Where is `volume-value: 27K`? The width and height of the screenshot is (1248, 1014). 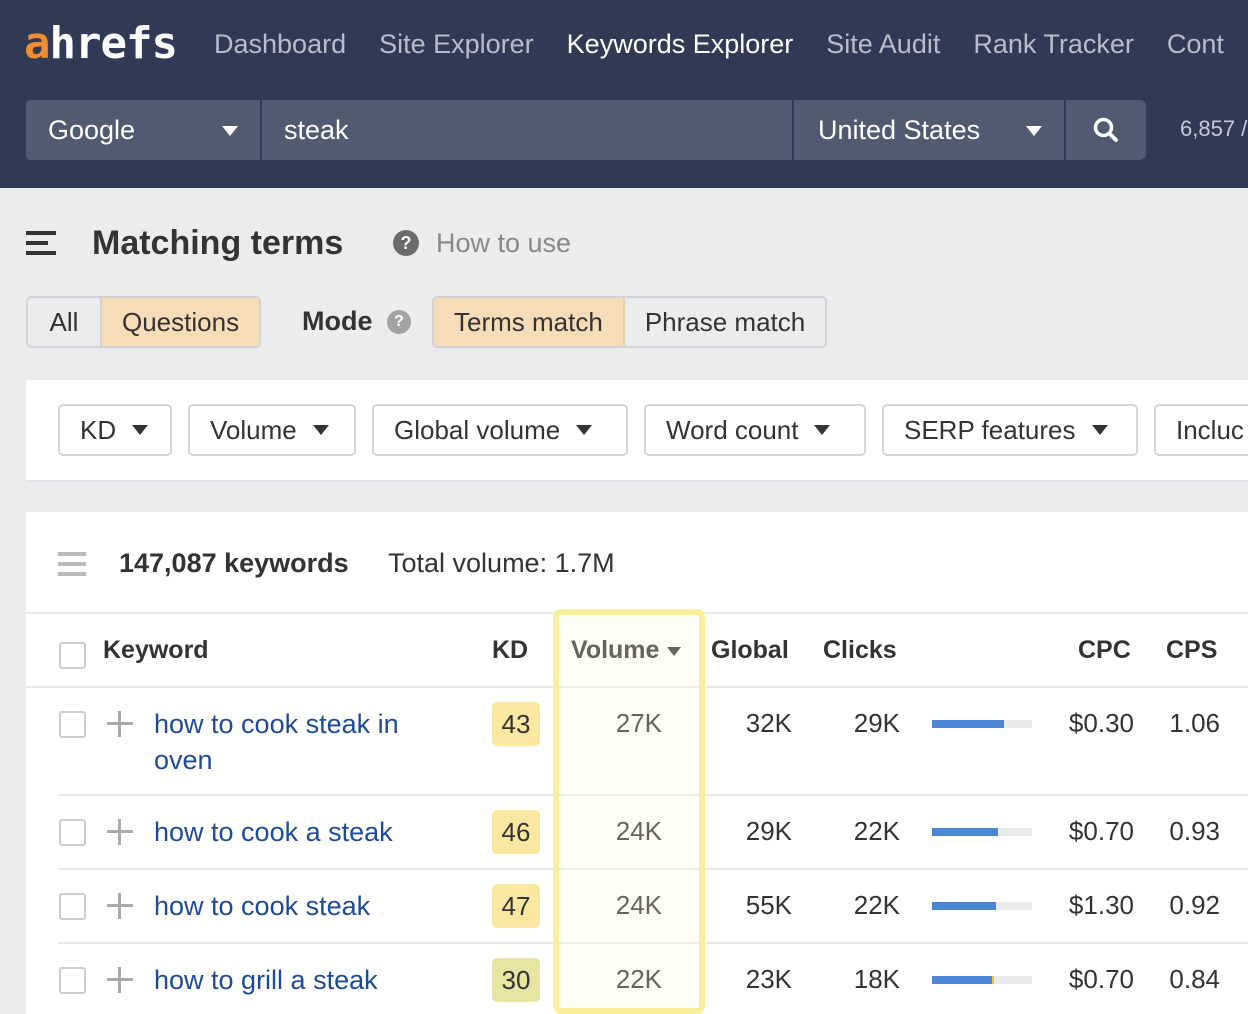 volume-value: 27K is located at coordinates (638, 723).